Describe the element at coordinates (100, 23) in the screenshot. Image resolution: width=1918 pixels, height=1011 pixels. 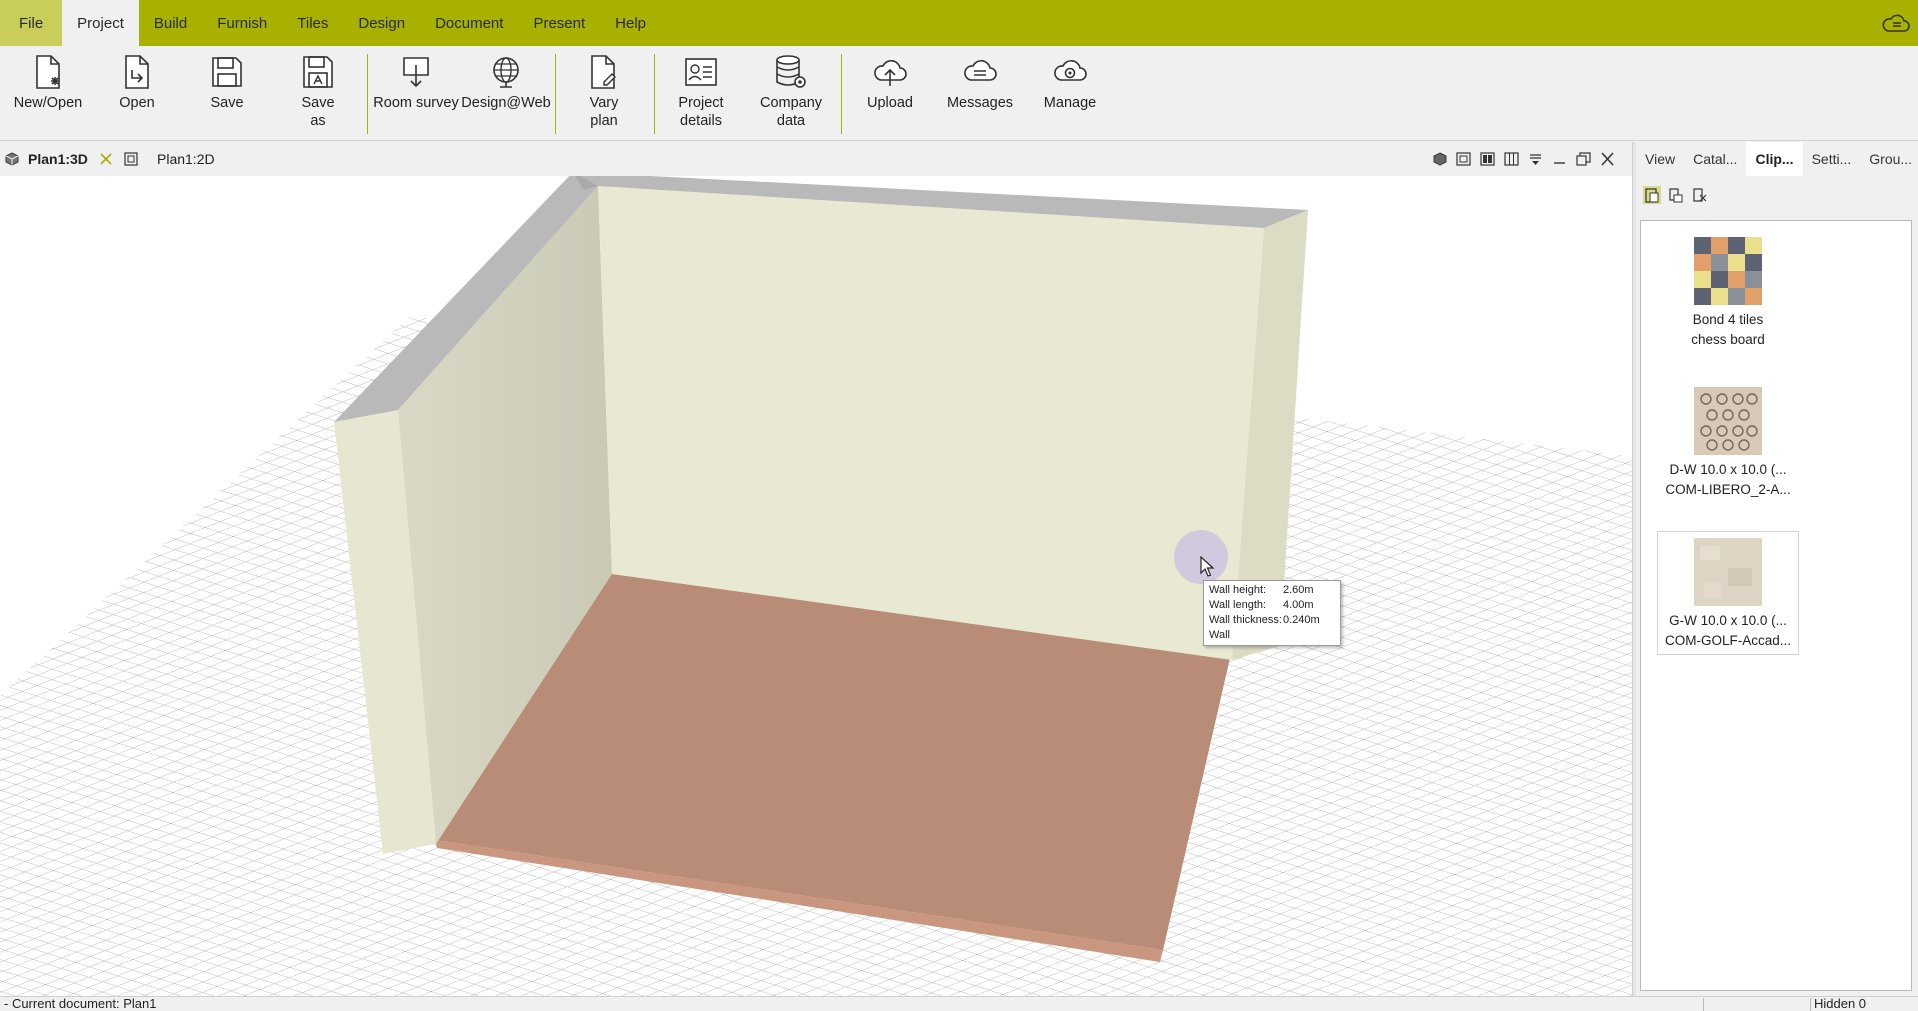
I see `menu-project: Project` at that location.